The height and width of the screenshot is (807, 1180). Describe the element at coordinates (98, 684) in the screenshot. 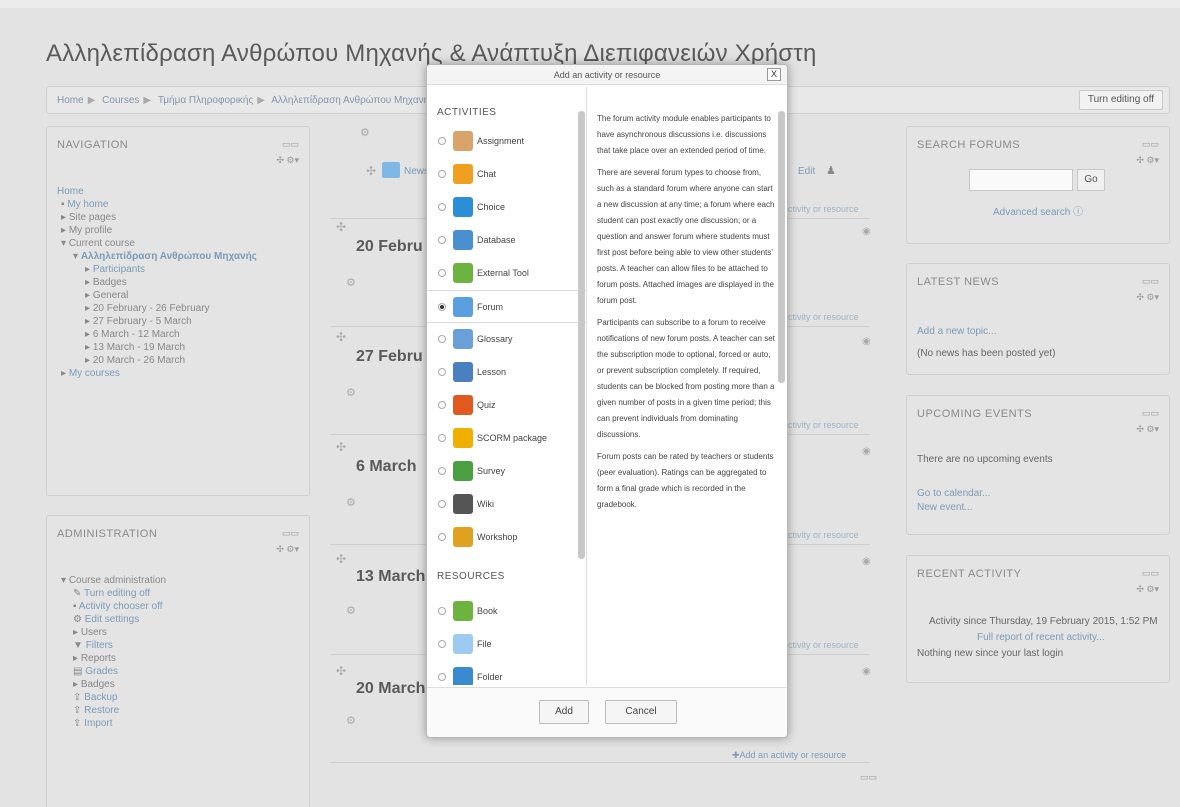

I see `admin-badges: Badges` at that location.